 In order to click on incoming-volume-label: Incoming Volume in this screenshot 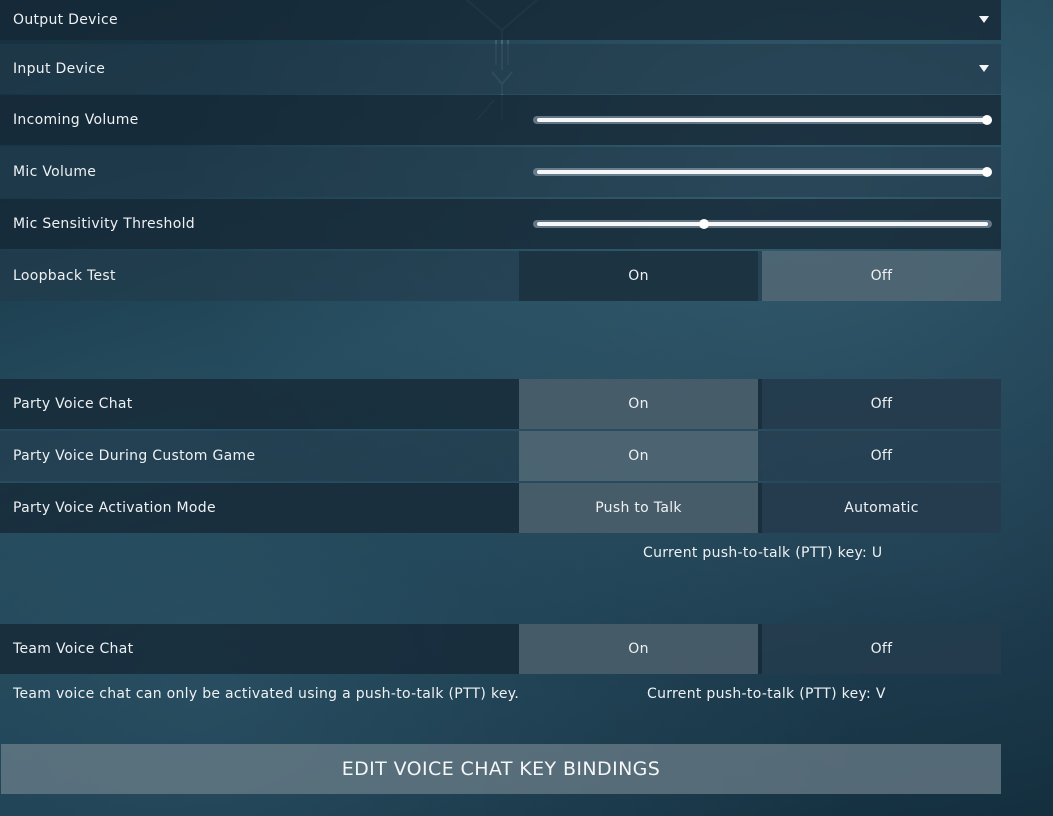, I will do `click(76, 120)`.